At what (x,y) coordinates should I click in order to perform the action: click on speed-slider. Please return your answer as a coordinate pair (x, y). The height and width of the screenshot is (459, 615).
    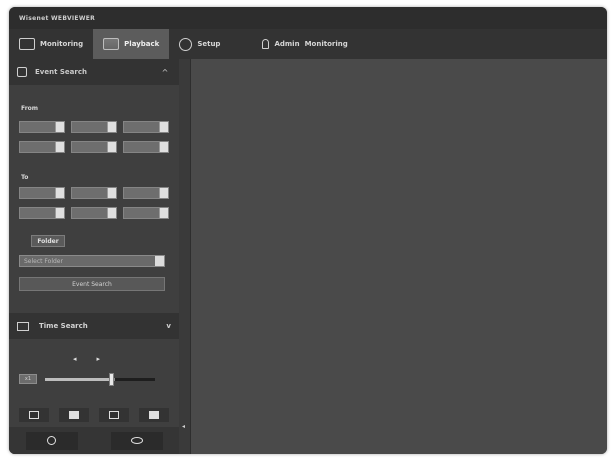
    Looking at the image, I should click on (100, 379).